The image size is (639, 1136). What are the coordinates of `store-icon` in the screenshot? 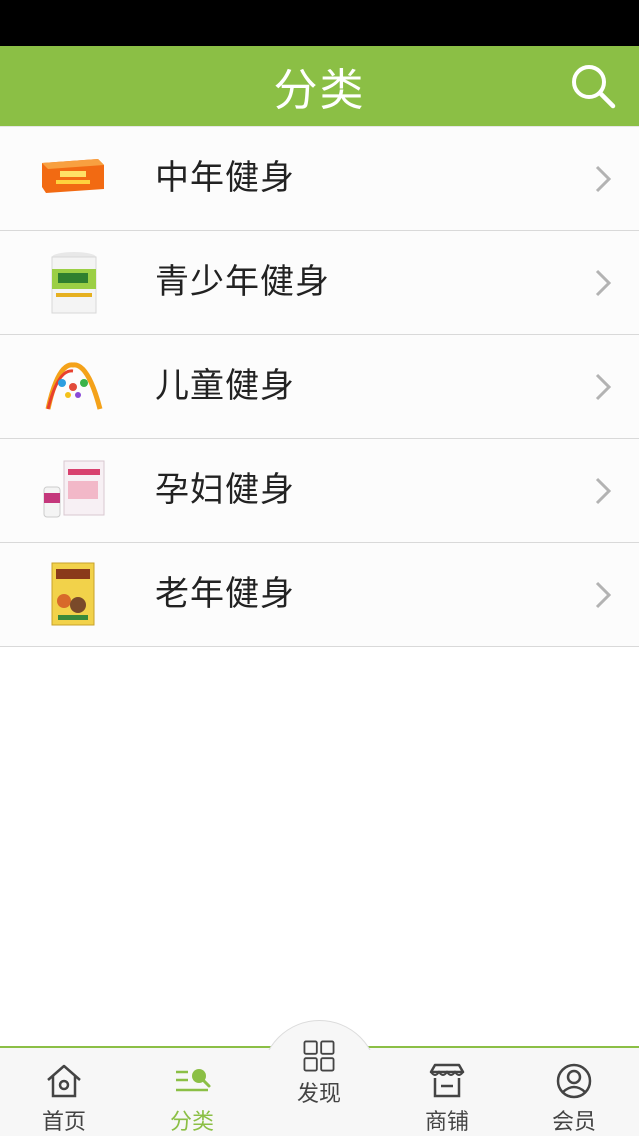 It's located at (447, 1080).